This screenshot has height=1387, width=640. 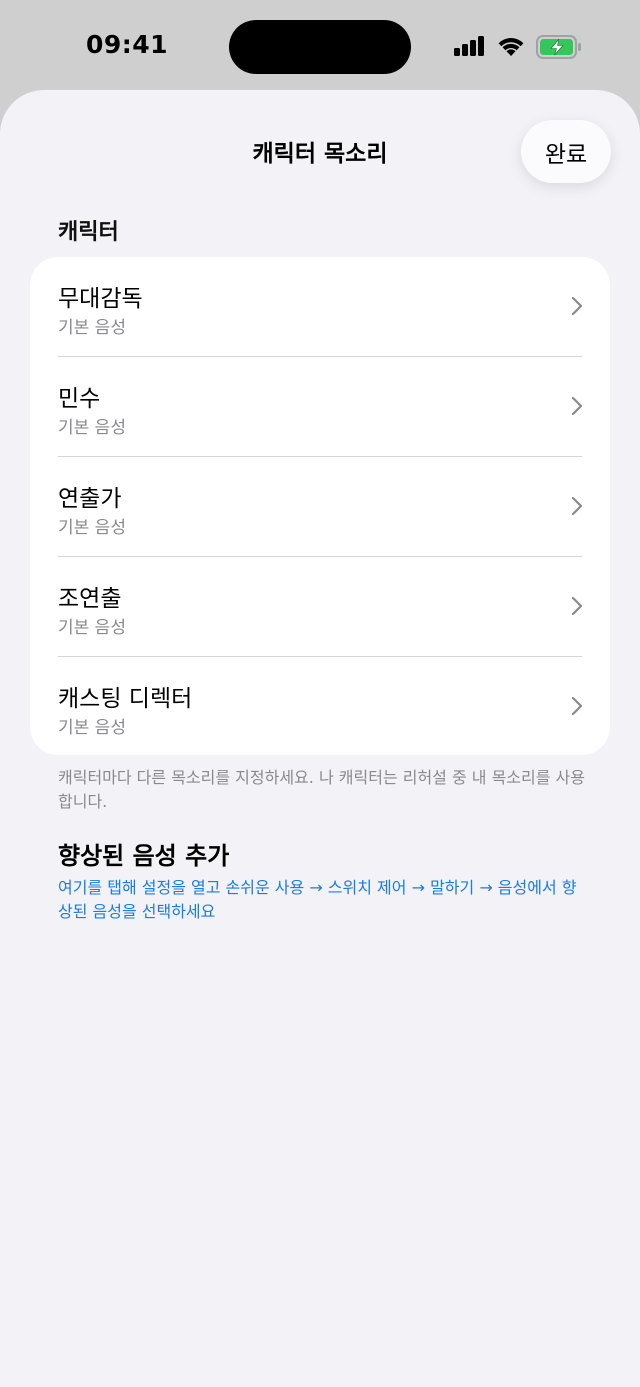 I want to click on character-row-2: 연출가 기본 음성, so click(x=320, y=507).